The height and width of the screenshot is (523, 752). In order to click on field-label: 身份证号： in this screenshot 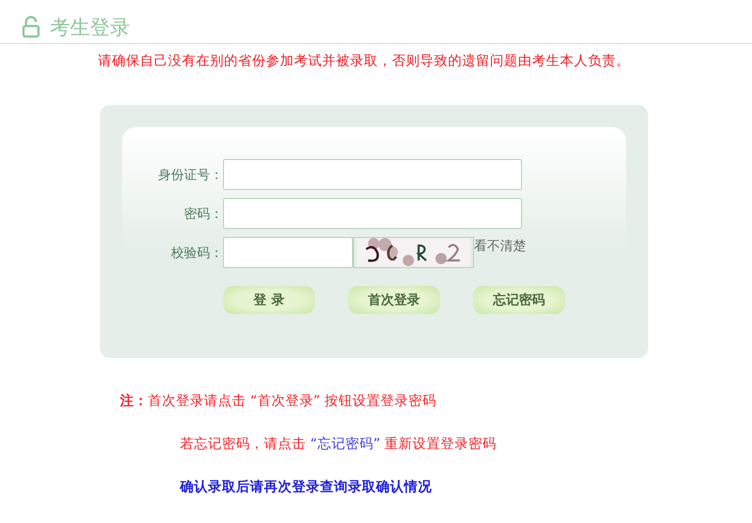, I will do `click(190, 175)`.